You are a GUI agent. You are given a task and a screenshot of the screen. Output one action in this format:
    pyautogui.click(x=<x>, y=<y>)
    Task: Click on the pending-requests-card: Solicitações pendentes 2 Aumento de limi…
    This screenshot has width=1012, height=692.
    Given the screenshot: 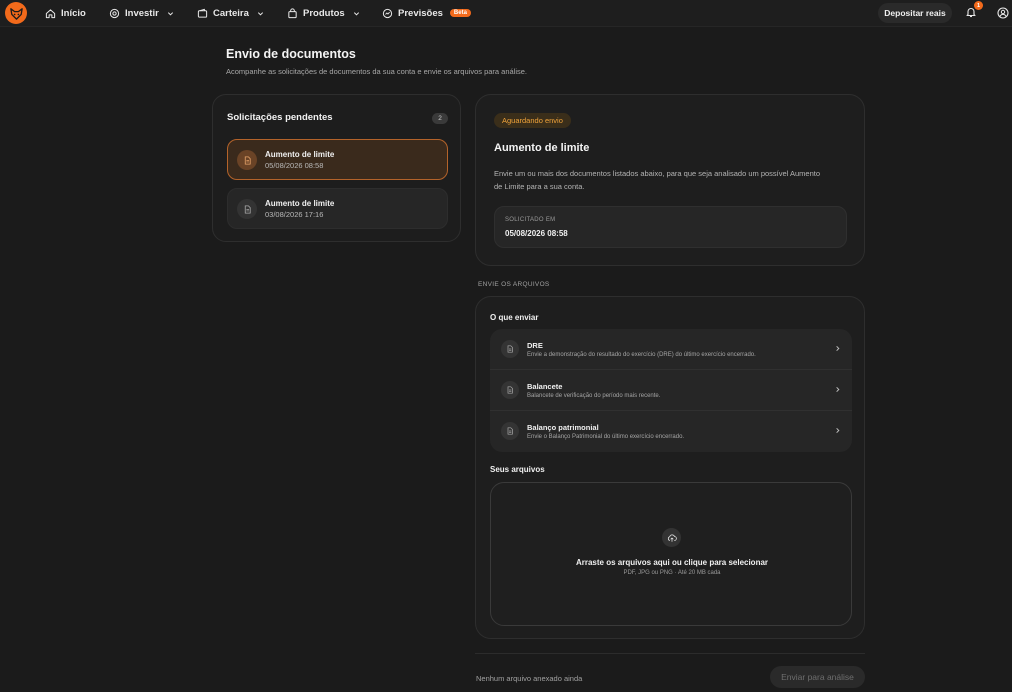 What is the action you would take?
    pyautogui.click(x=336, y=168)
    